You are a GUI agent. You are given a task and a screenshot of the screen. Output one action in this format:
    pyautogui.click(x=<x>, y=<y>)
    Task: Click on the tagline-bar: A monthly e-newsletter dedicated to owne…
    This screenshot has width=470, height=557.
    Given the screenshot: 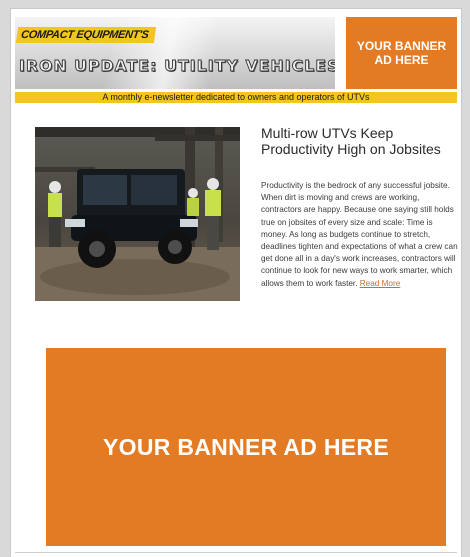 What is the action you would take?
    pyautogui.click(x=236, y=97)
    